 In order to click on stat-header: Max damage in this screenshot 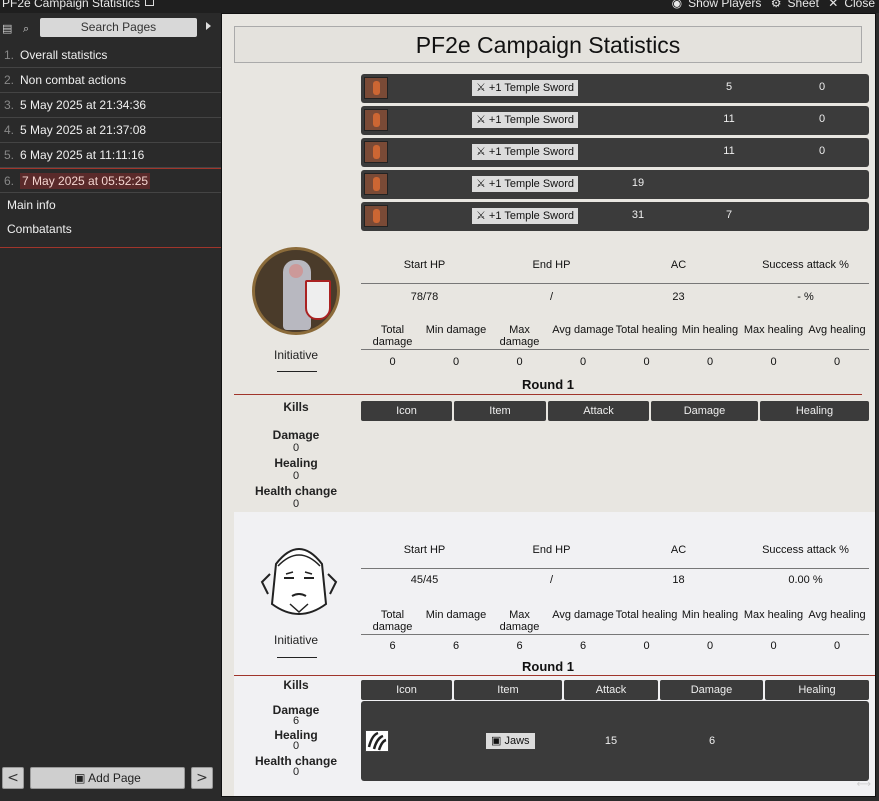, I will do `click(519, 336)`.